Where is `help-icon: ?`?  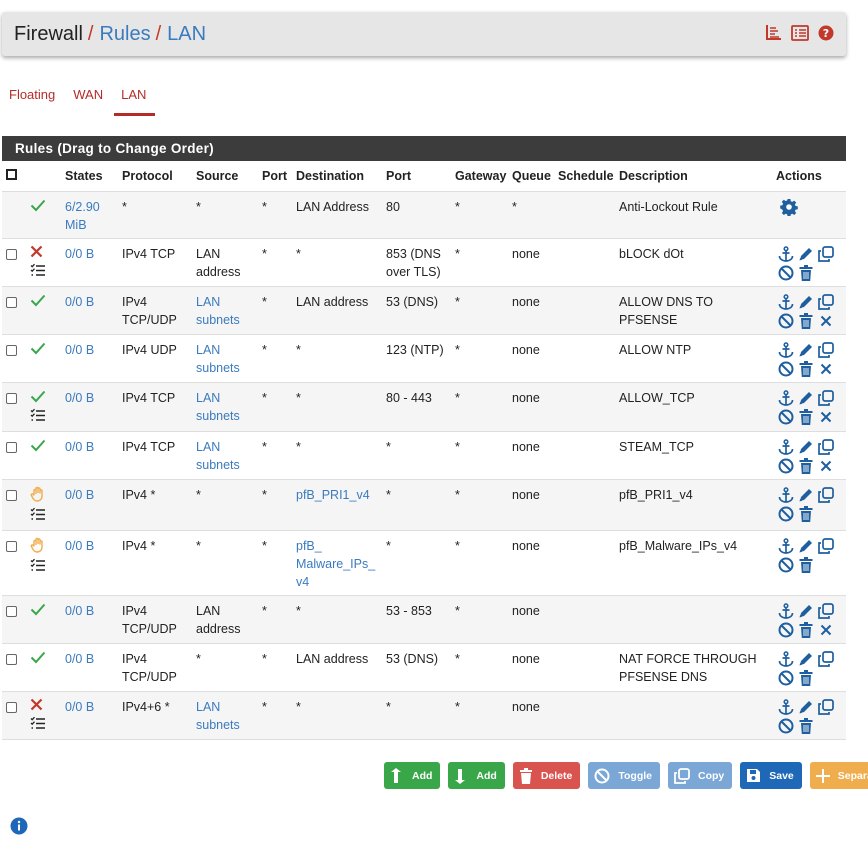
help-icon: ? is located at coordinates (826, 35).